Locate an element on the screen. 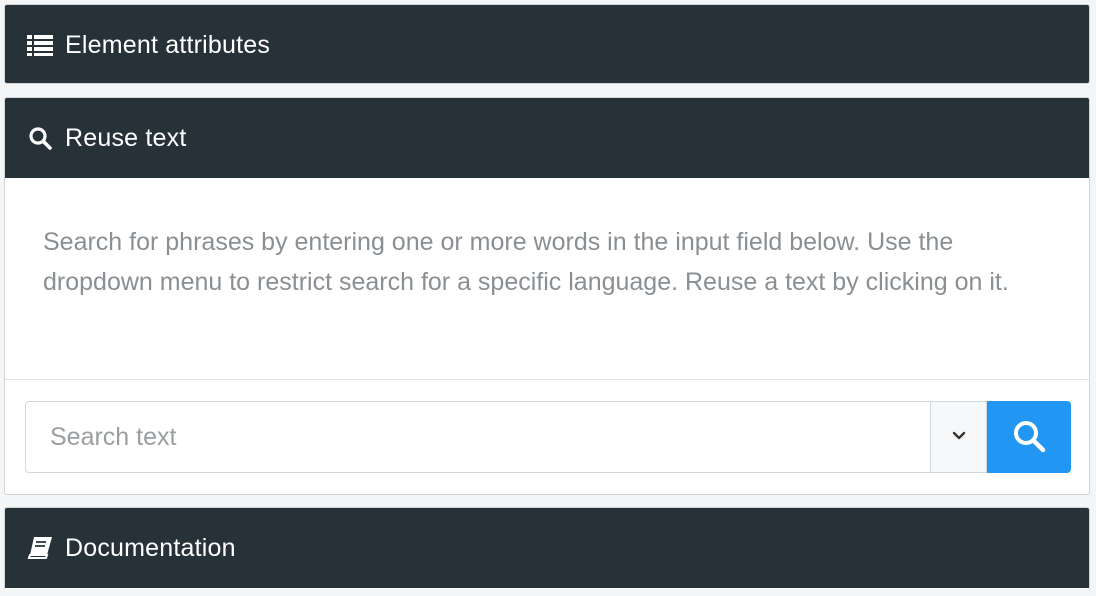 The image size is (1096, 596). documentation-panel: Documentation is located at coordinates (547, 548).